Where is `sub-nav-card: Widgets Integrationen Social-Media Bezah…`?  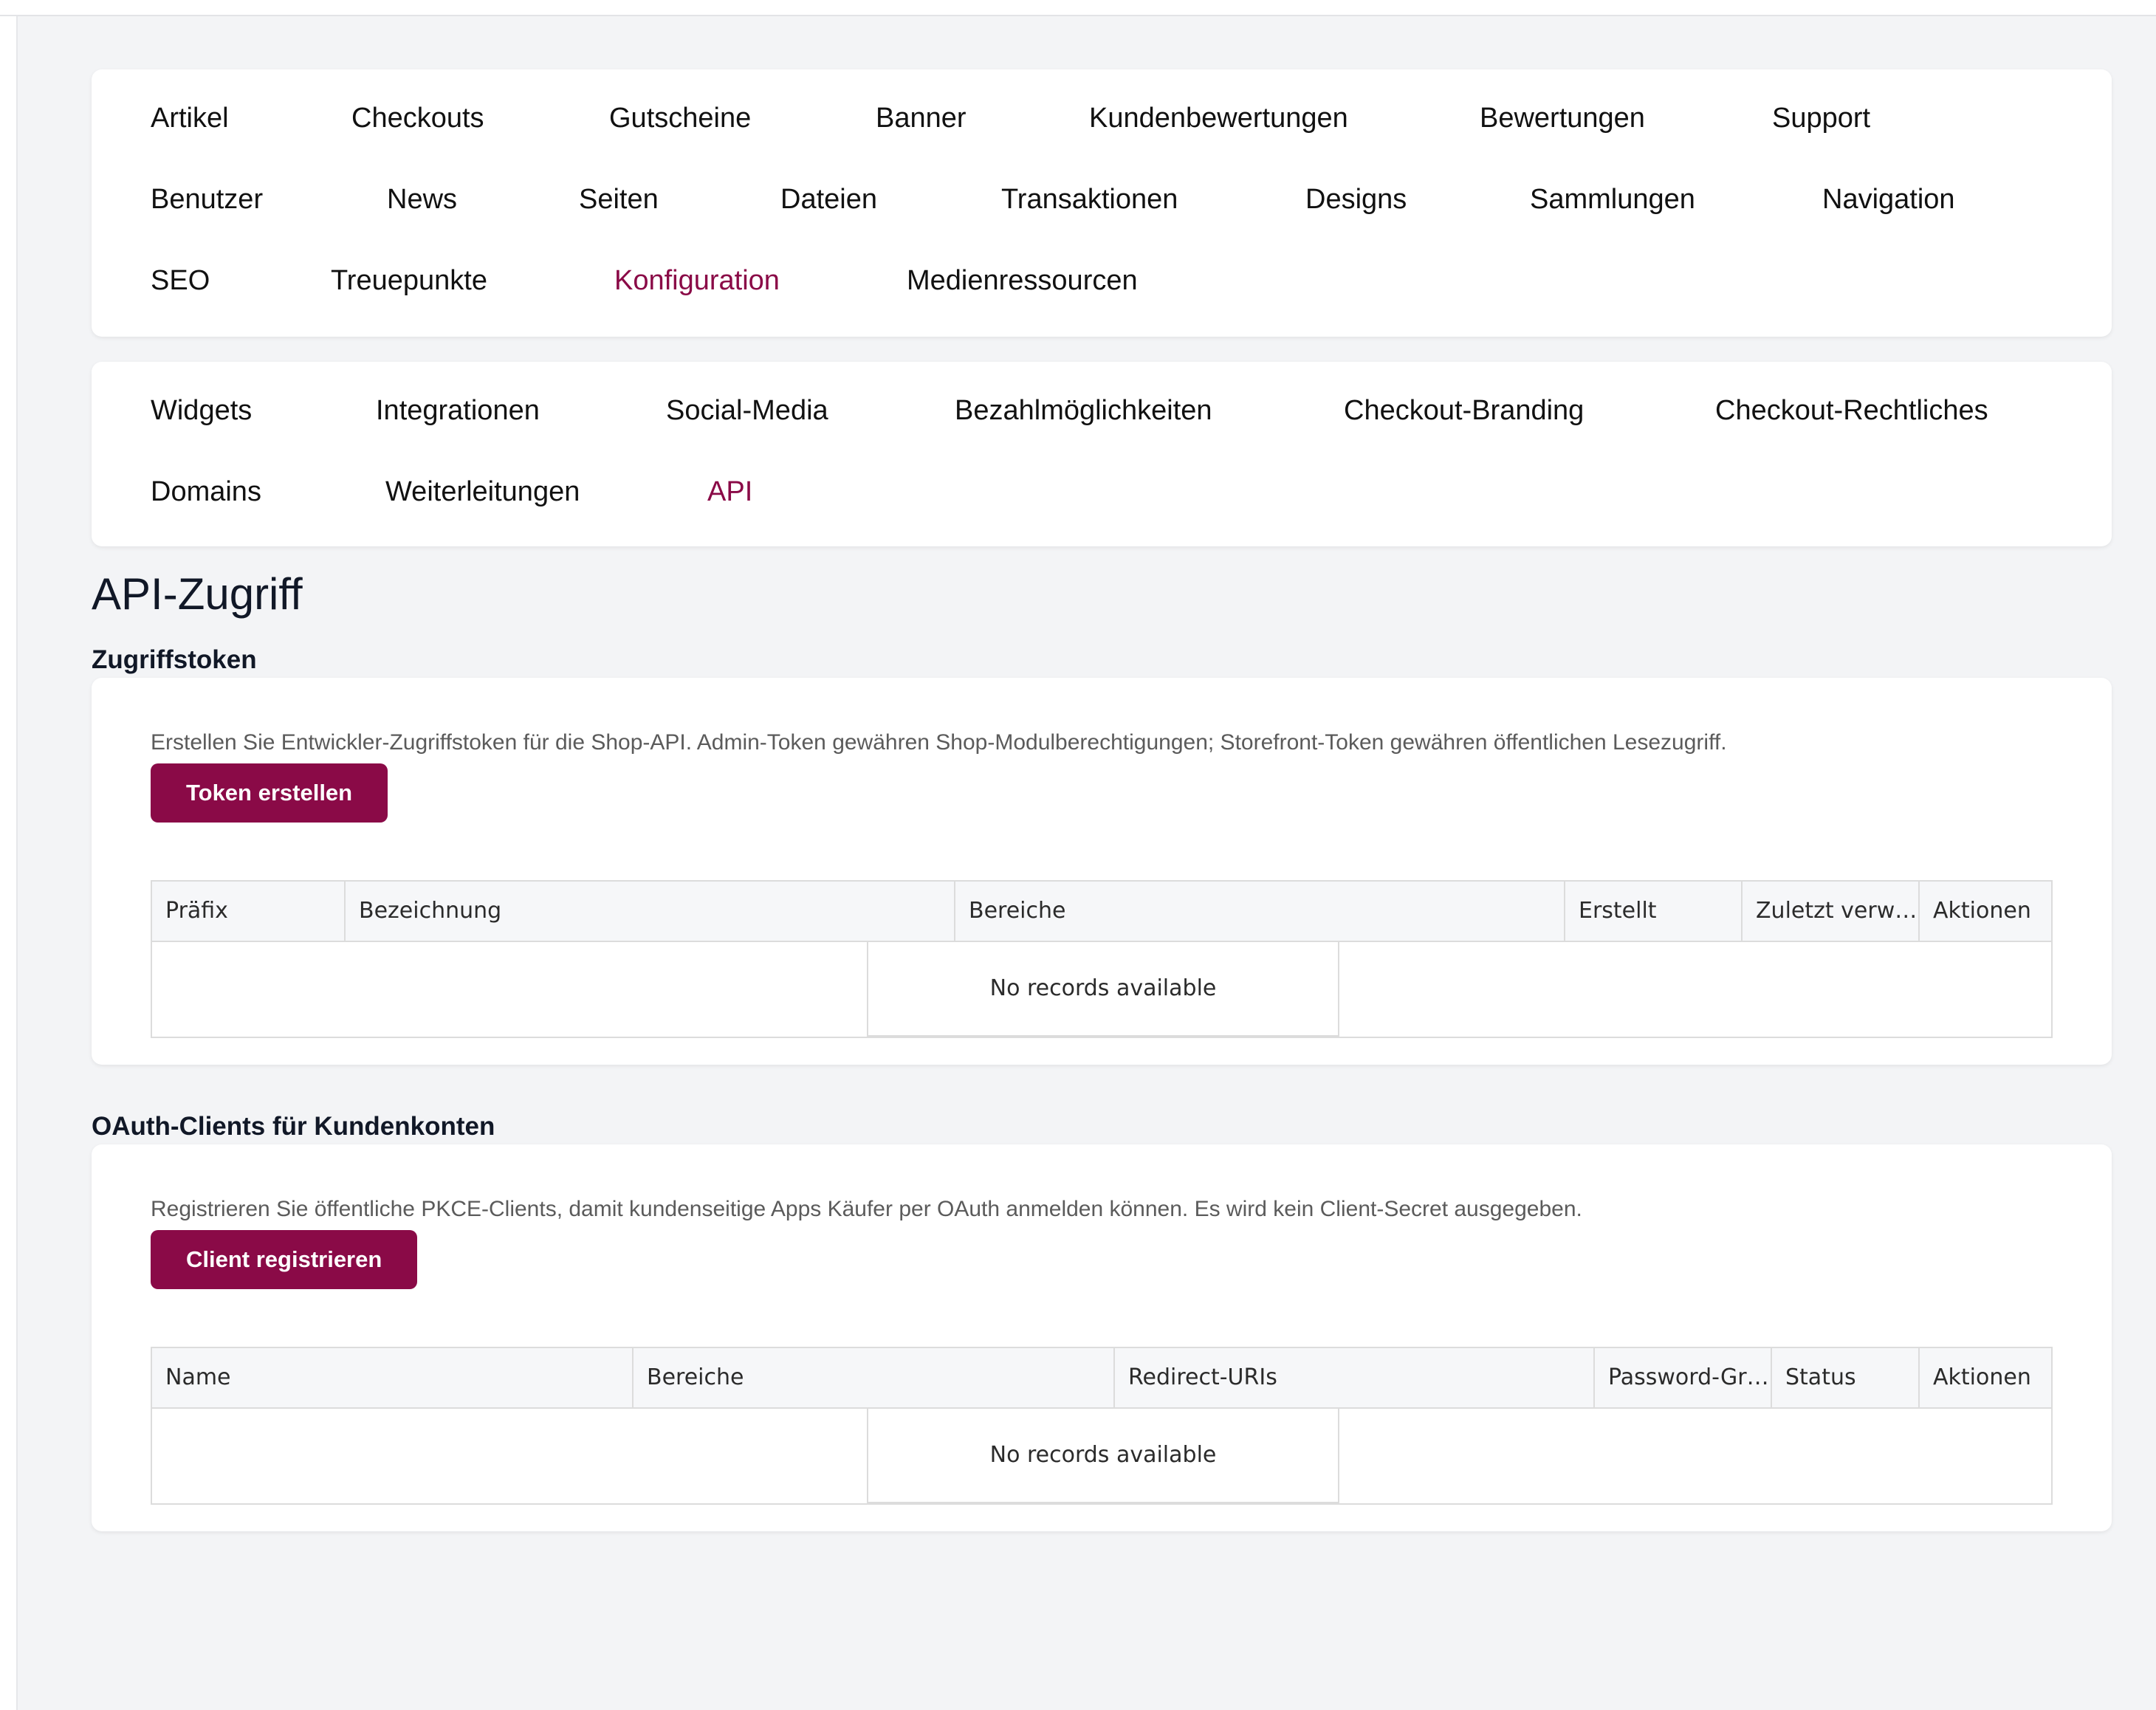
sub-nav-card: Widgets Integrationen Social-Media Bezah… is located at coordinates (1102, 454).